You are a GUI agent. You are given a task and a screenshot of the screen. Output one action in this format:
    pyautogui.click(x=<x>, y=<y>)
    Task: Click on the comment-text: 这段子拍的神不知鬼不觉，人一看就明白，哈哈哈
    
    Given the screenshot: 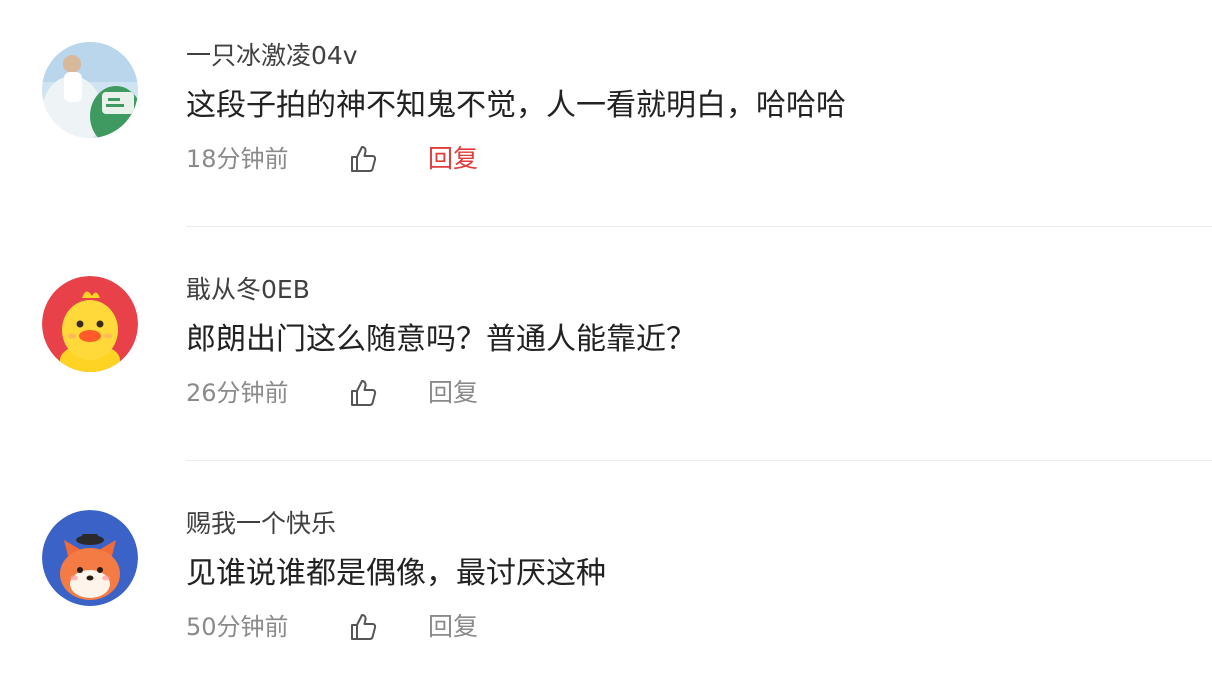 What is the action you would take?
    pyautogui.click(x=516, y=105)
    